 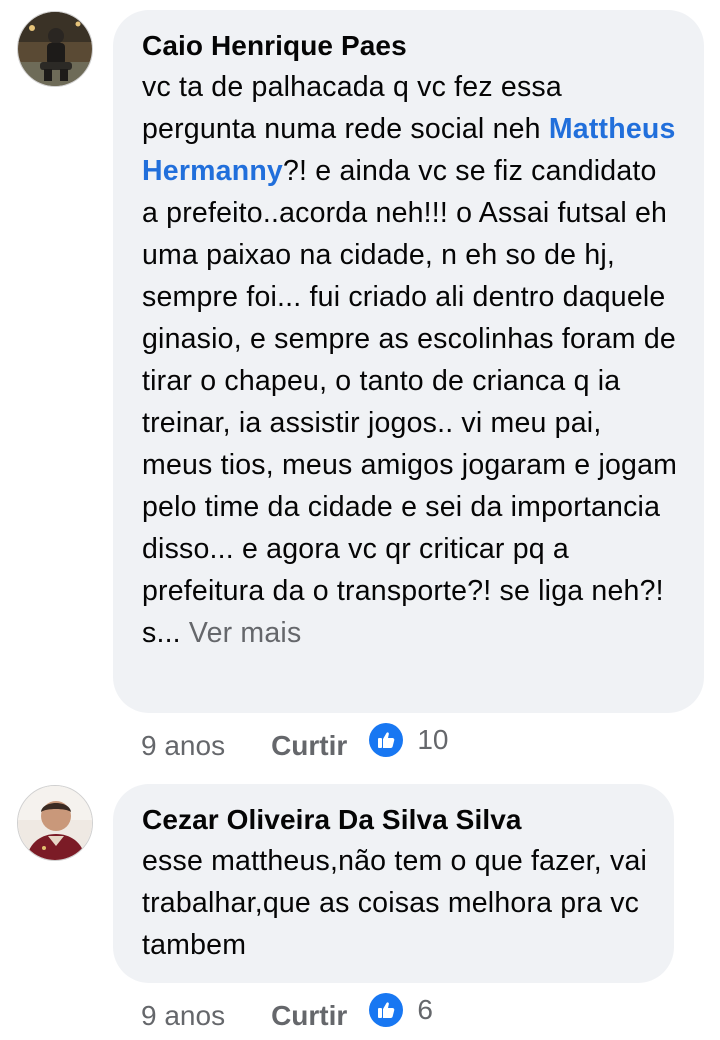 I want to click on reaction-summary: 10, so click(x=408, y=740).